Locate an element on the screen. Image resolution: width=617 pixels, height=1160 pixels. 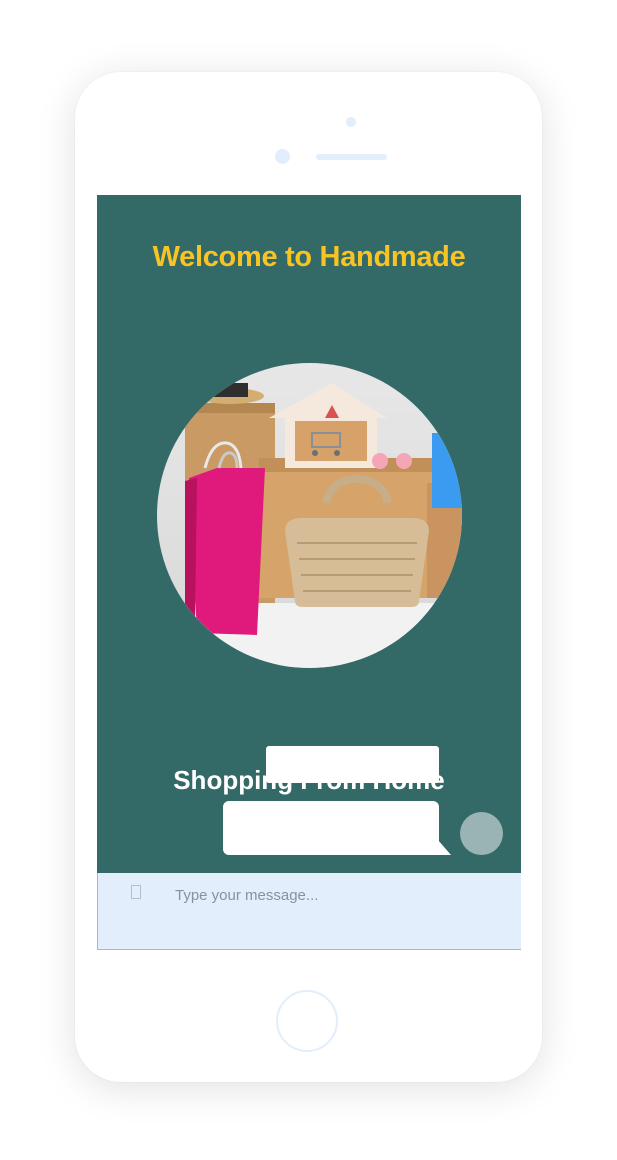
avatar is located at coordinates (481, 833).